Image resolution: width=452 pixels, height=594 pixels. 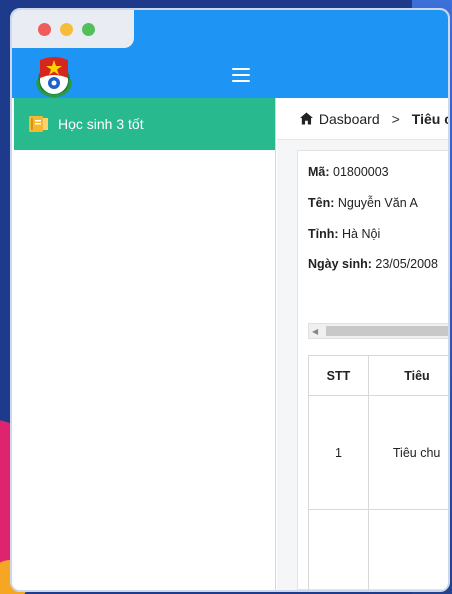 What do you see at coordinates (407, 549) in the screenshot?
I see `table-cell-tieu-chi` at bounding box center [407, 549].